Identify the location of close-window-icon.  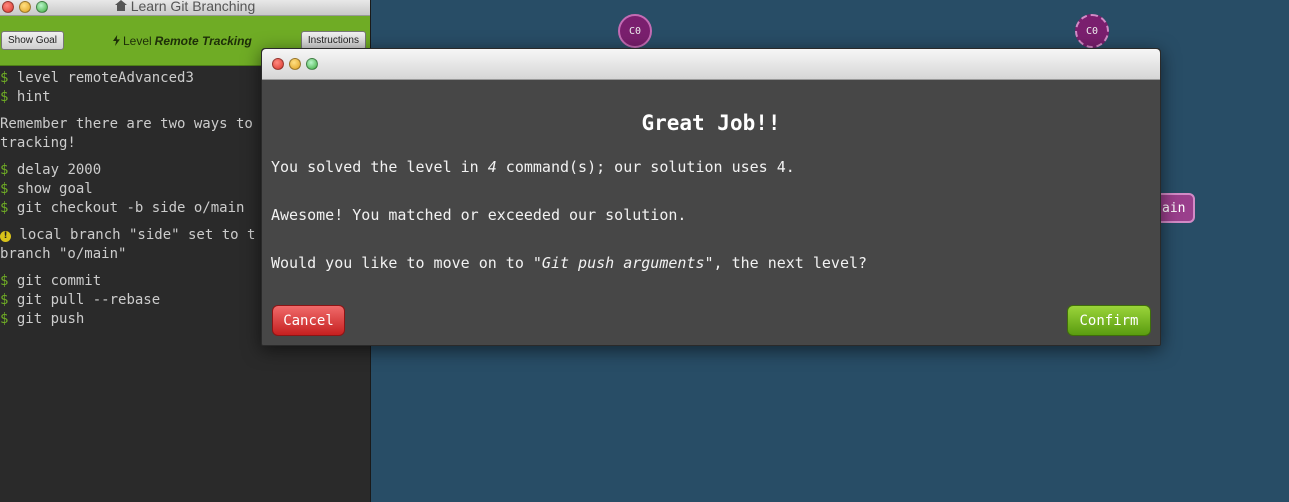
(8, 7).